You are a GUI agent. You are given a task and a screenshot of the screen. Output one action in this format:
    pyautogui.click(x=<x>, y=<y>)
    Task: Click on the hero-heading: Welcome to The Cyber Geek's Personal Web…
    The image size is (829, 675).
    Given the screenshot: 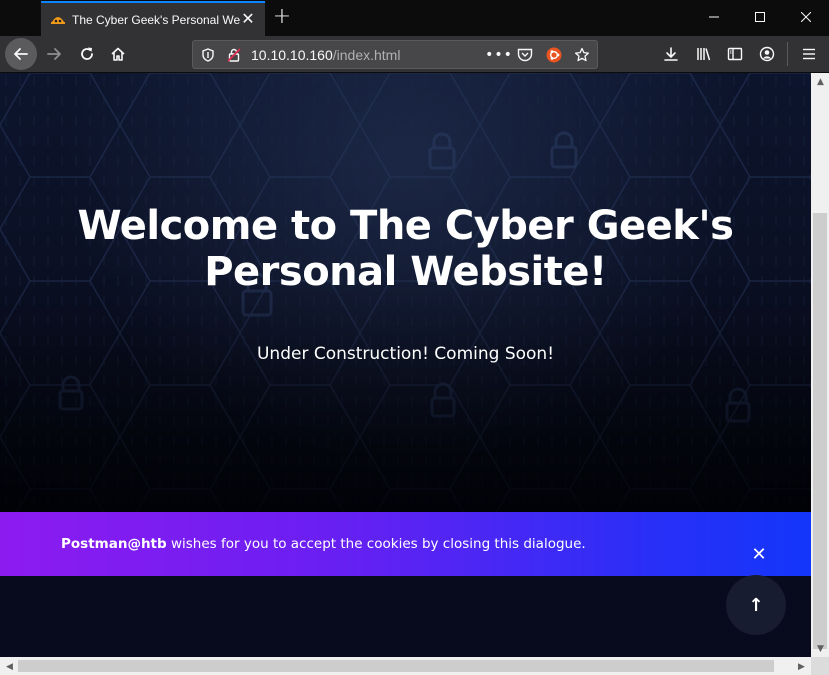 What is the action you would take?
    pyautogui.click(x=405, y=249)
    